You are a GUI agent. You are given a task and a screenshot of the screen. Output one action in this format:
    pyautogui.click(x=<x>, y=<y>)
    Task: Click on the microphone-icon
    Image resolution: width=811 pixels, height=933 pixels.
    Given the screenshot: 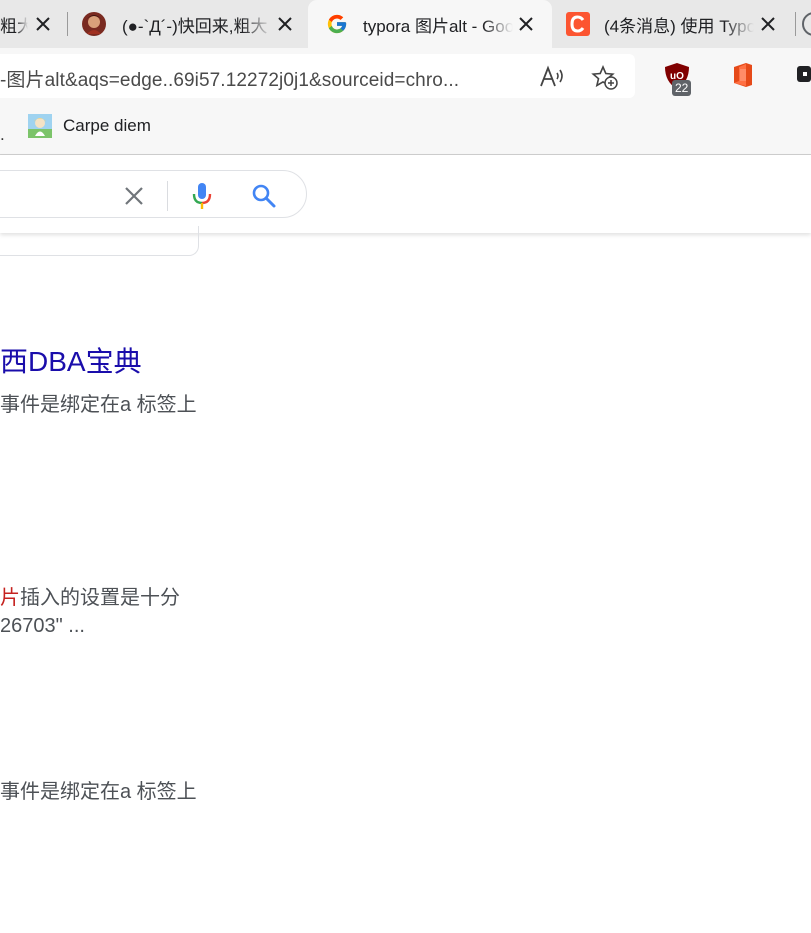 What is the action you would take?
    pyautogui.click(x=202, y=196)
    